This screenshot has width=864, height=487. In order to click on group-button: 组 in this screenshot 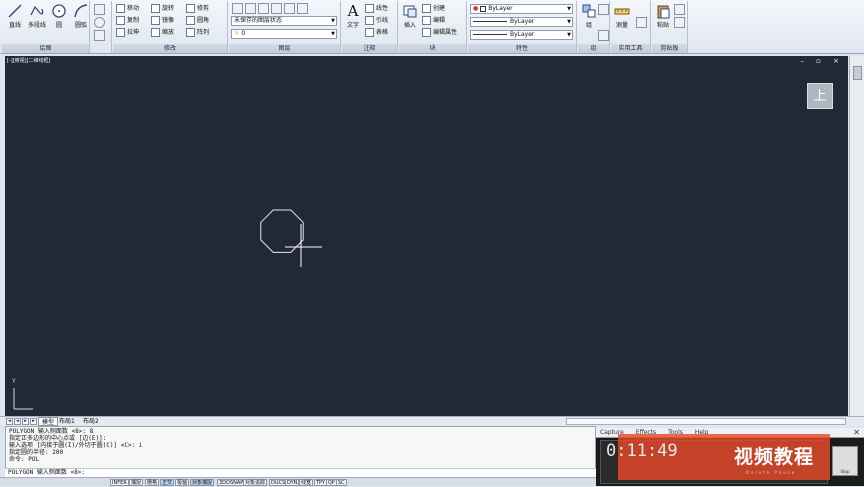, I will do `click(589, 16)`.